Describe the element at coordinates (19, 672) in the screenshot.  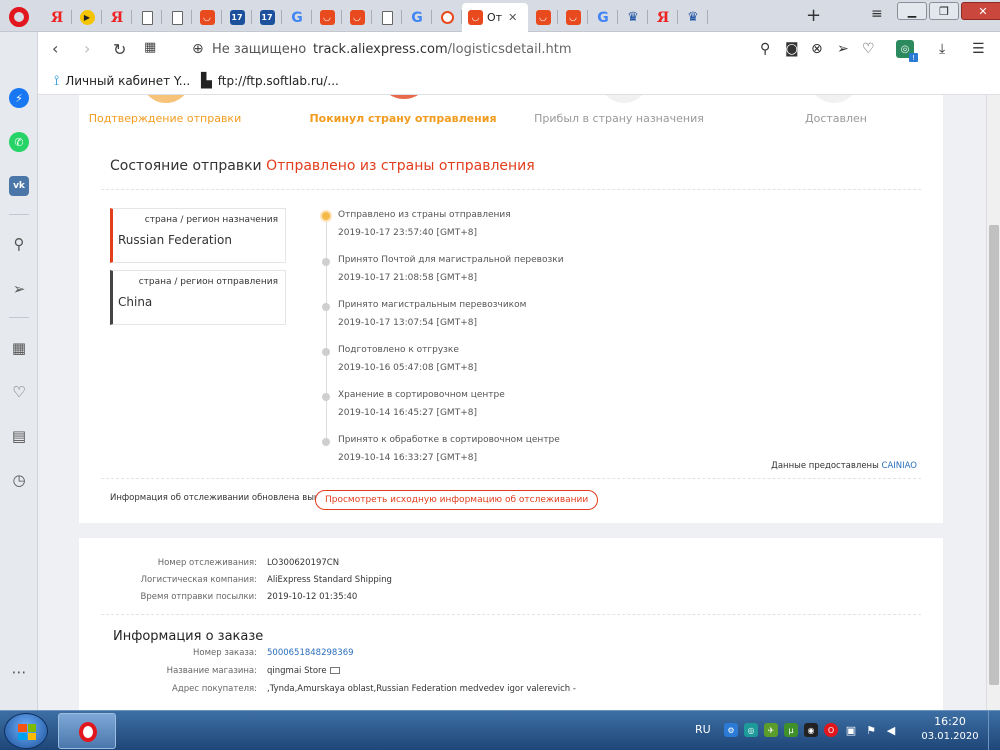
I see `more-dots-icon: ⋯` at that location.